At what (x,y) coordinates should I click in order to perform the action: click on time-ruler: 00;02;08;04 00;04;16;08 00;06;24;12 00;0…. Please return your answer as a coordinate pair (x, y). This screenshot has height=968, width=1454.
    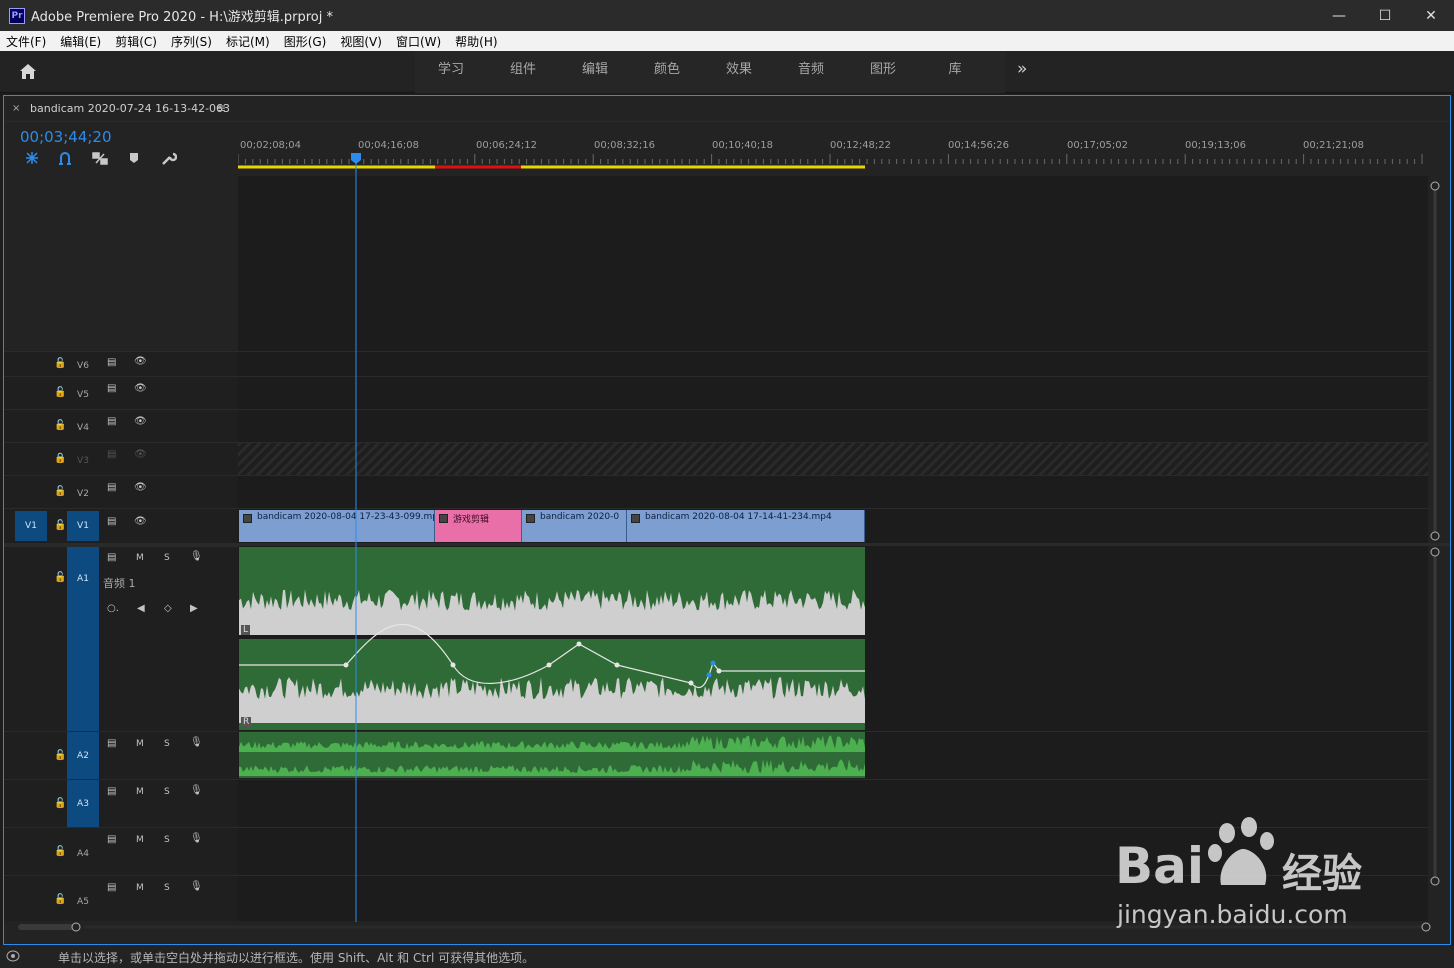
    Looking at the image, I should click on (833, 147).